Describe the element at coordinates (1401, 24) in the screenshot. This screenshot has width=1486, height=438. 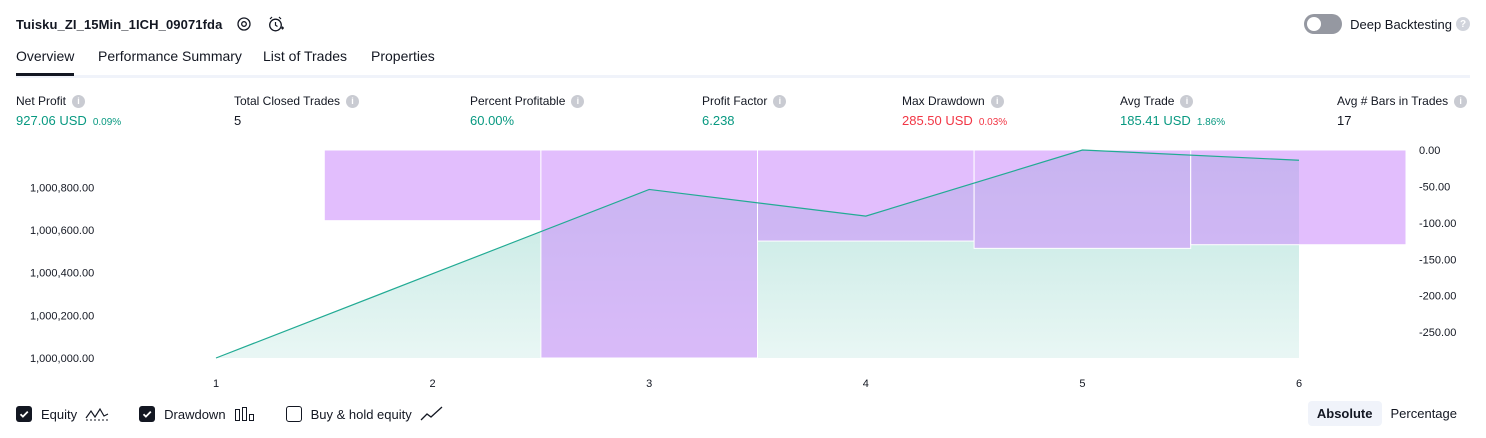
I see `deep-backtesting-label: Deep Backtesting` at that location.